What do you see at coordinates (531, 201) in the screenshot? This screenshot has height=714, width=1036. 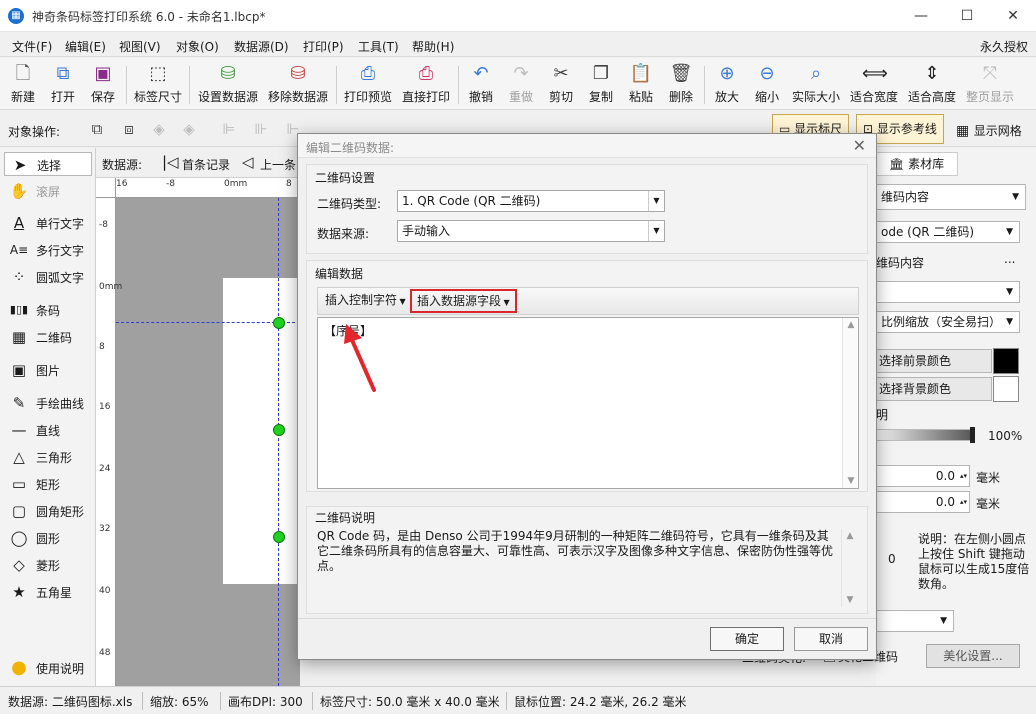 I see `qrcode-type-select: 1. QR Code (QR 二维码) ▼` at bounding box center [531, 201].